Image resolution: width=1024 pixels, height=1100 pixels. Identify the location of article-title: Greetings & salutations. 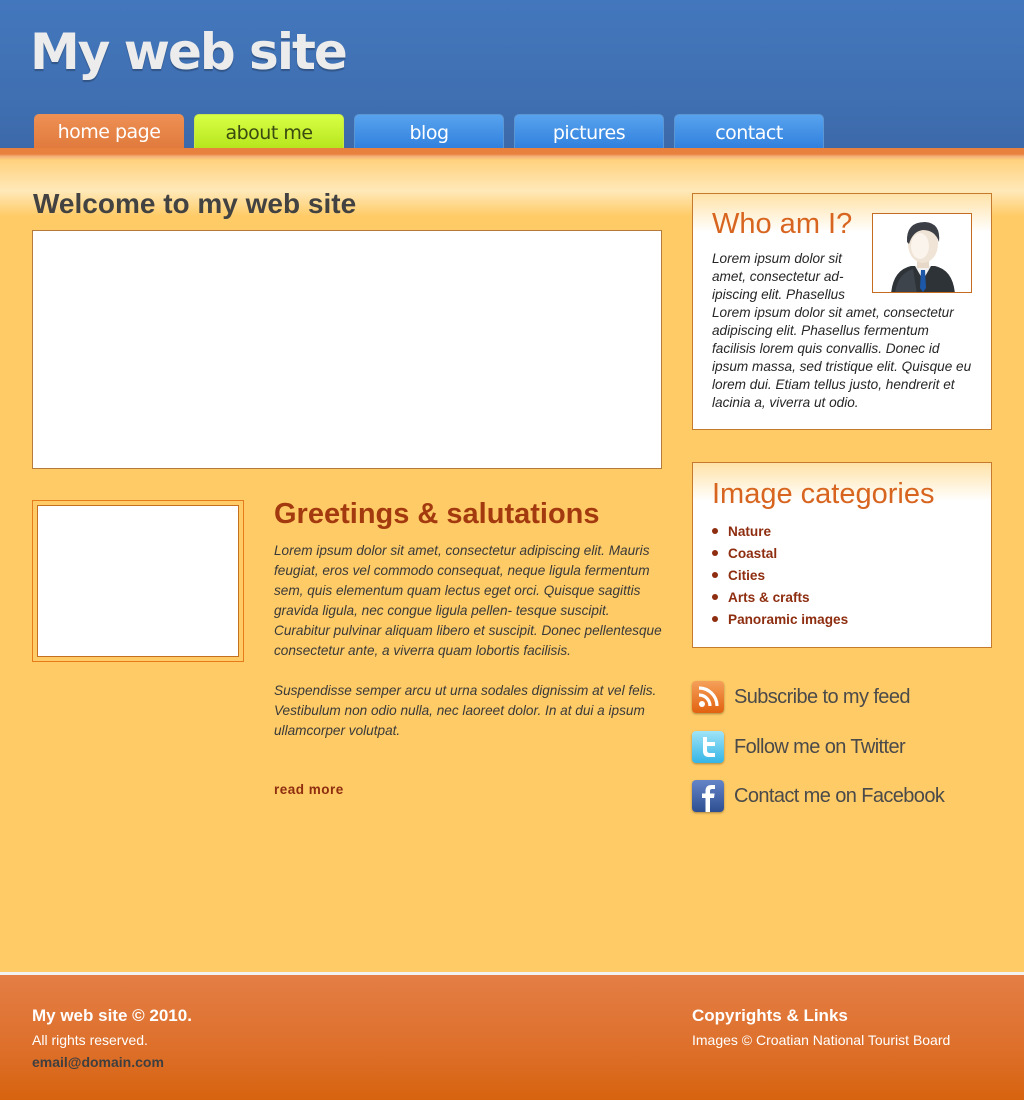
(437, 514).